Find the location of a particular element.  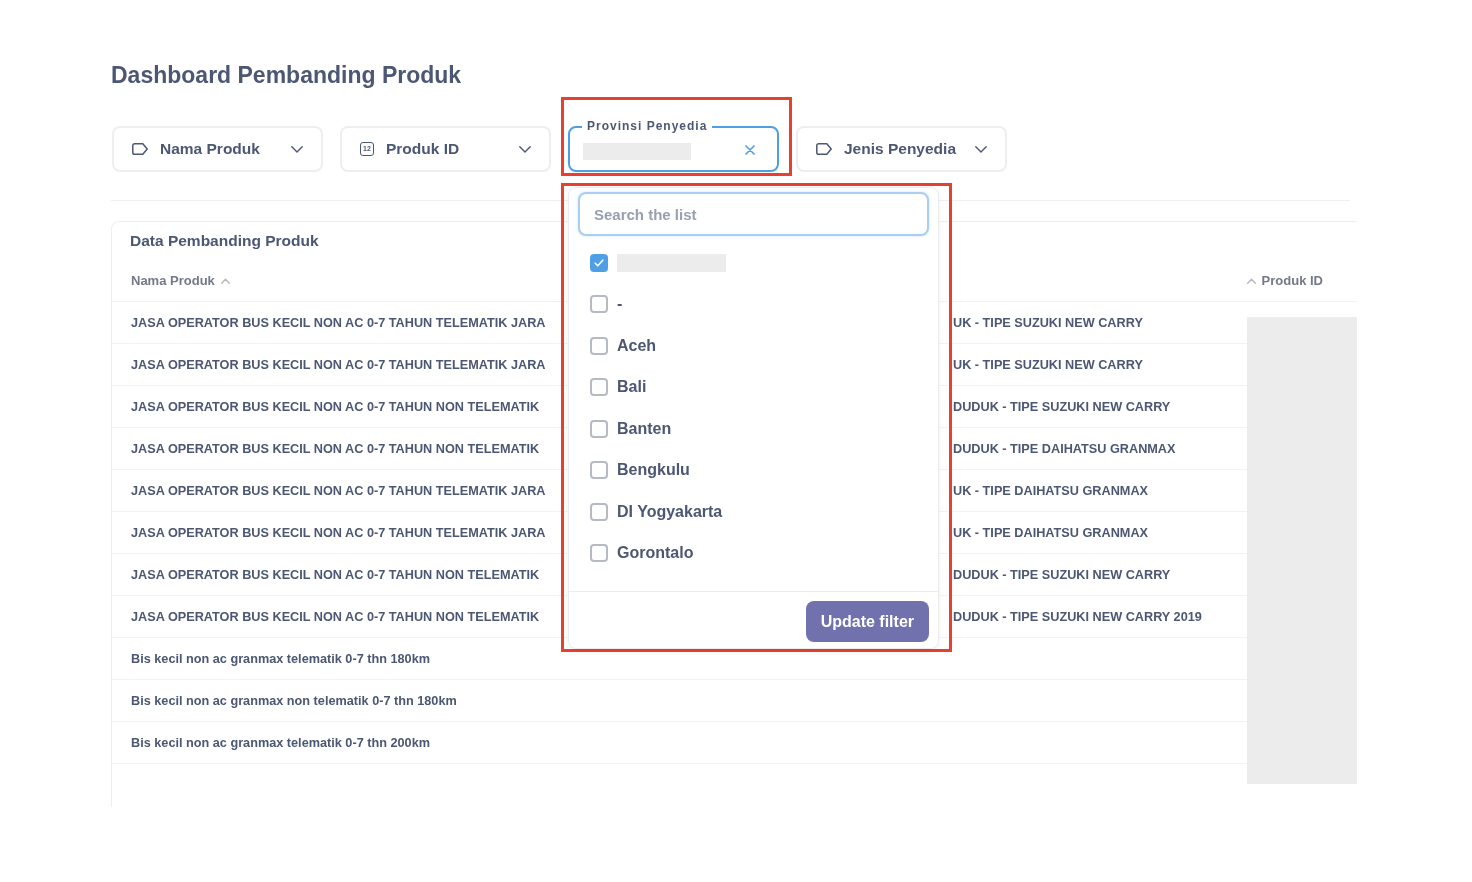

option-label: Gorontalo is located at coordinates (655, 553).